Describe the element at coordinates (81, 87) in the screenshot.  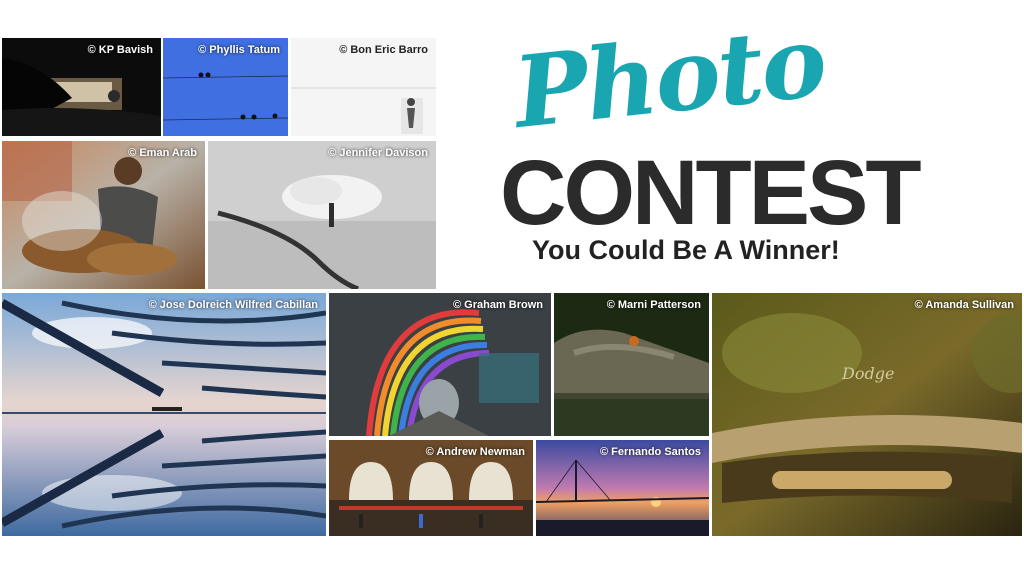
I see `photo-kp-bavish: © KP Bavish` at that location.